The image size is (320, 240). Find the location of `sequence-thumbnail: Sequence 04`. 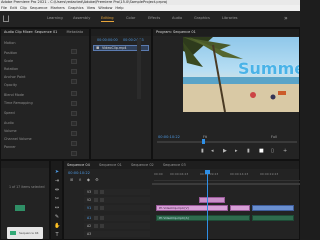

sequence-thumbnail: Sequence 04 is located at coordinates (25, 233).